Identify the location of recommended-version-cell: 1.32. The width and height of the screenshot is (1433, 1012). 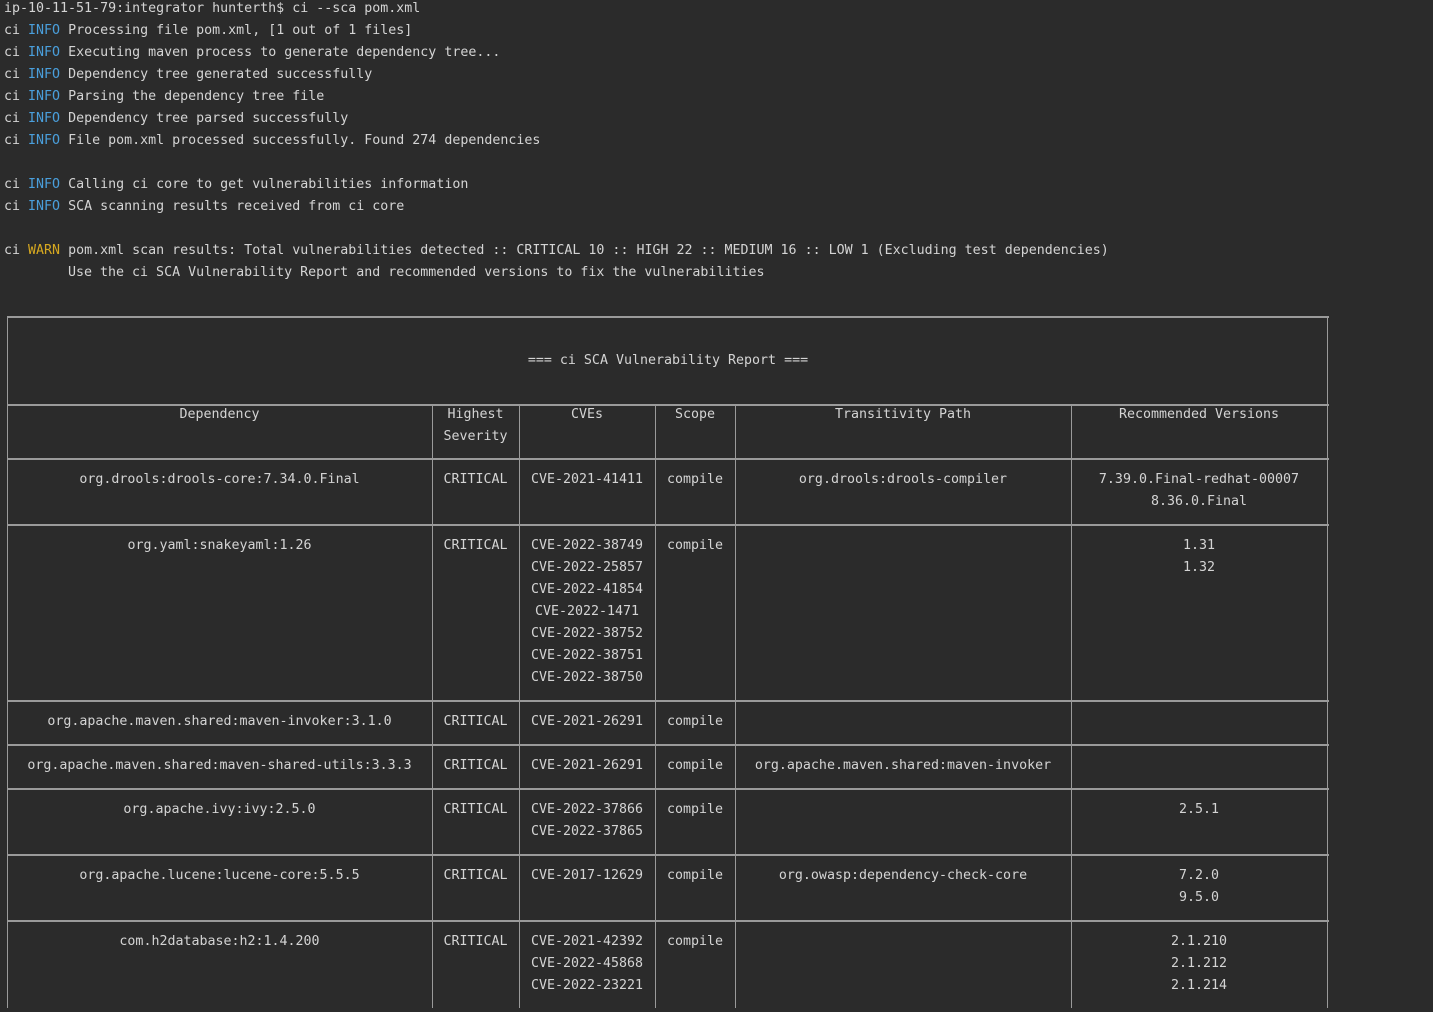
(1199, 567).